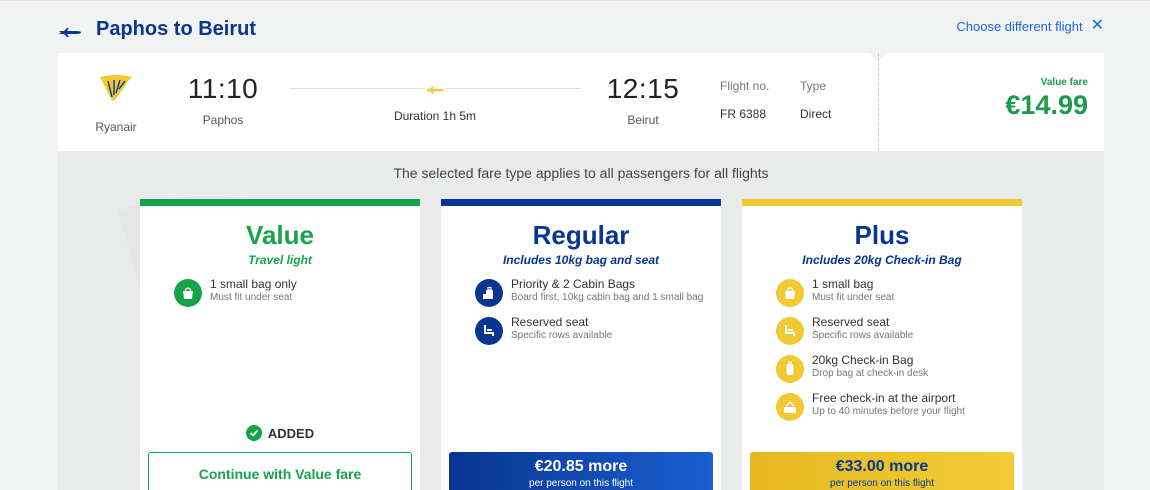  I want to click on departure-city: Paphos, so click(223, 120).